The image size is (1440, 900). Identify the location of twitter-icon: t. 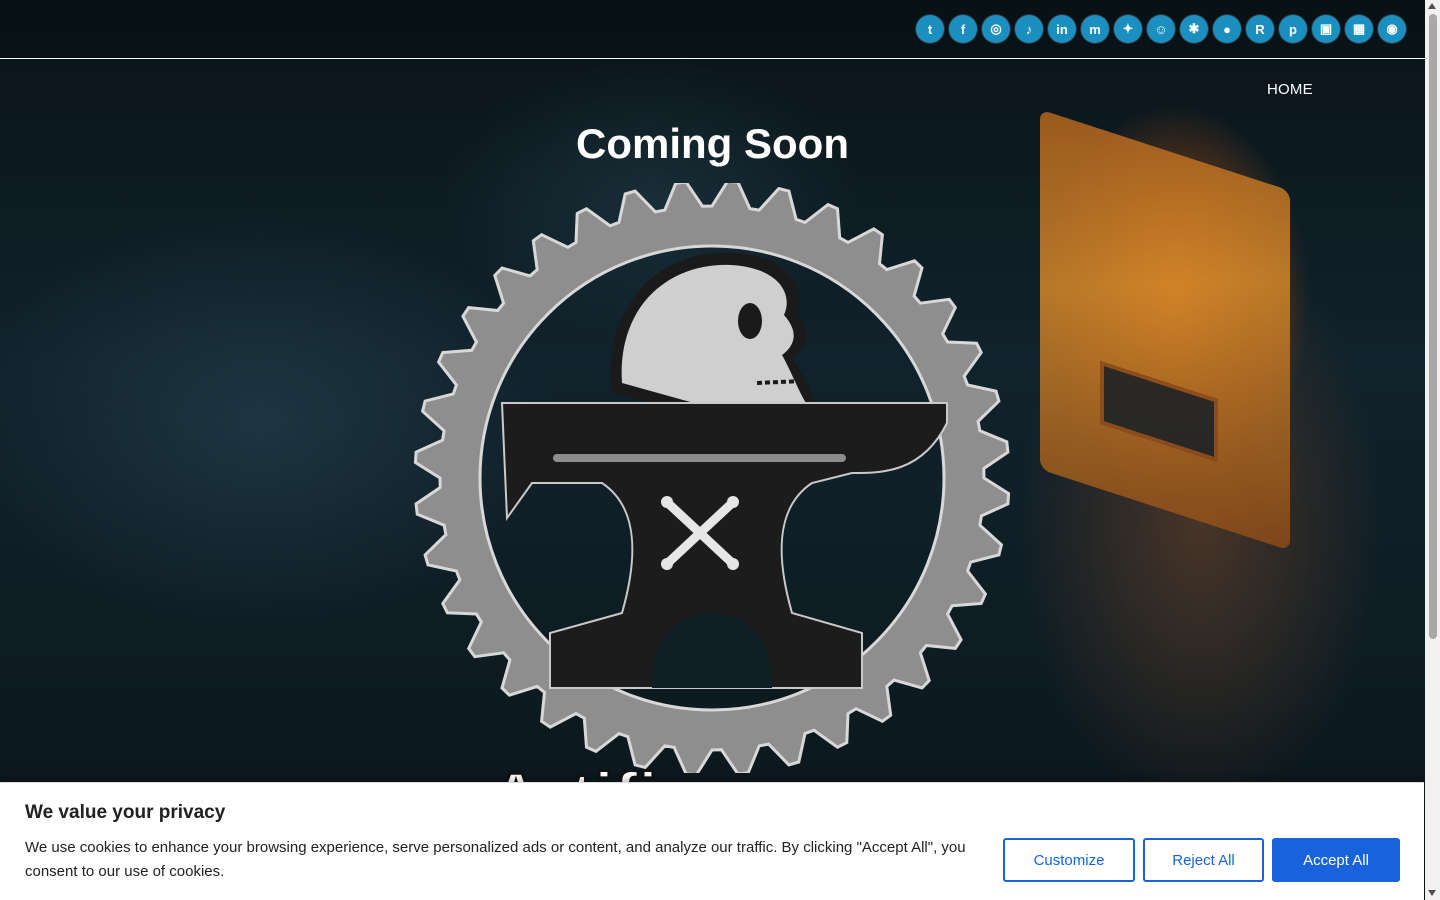
(930, 29).